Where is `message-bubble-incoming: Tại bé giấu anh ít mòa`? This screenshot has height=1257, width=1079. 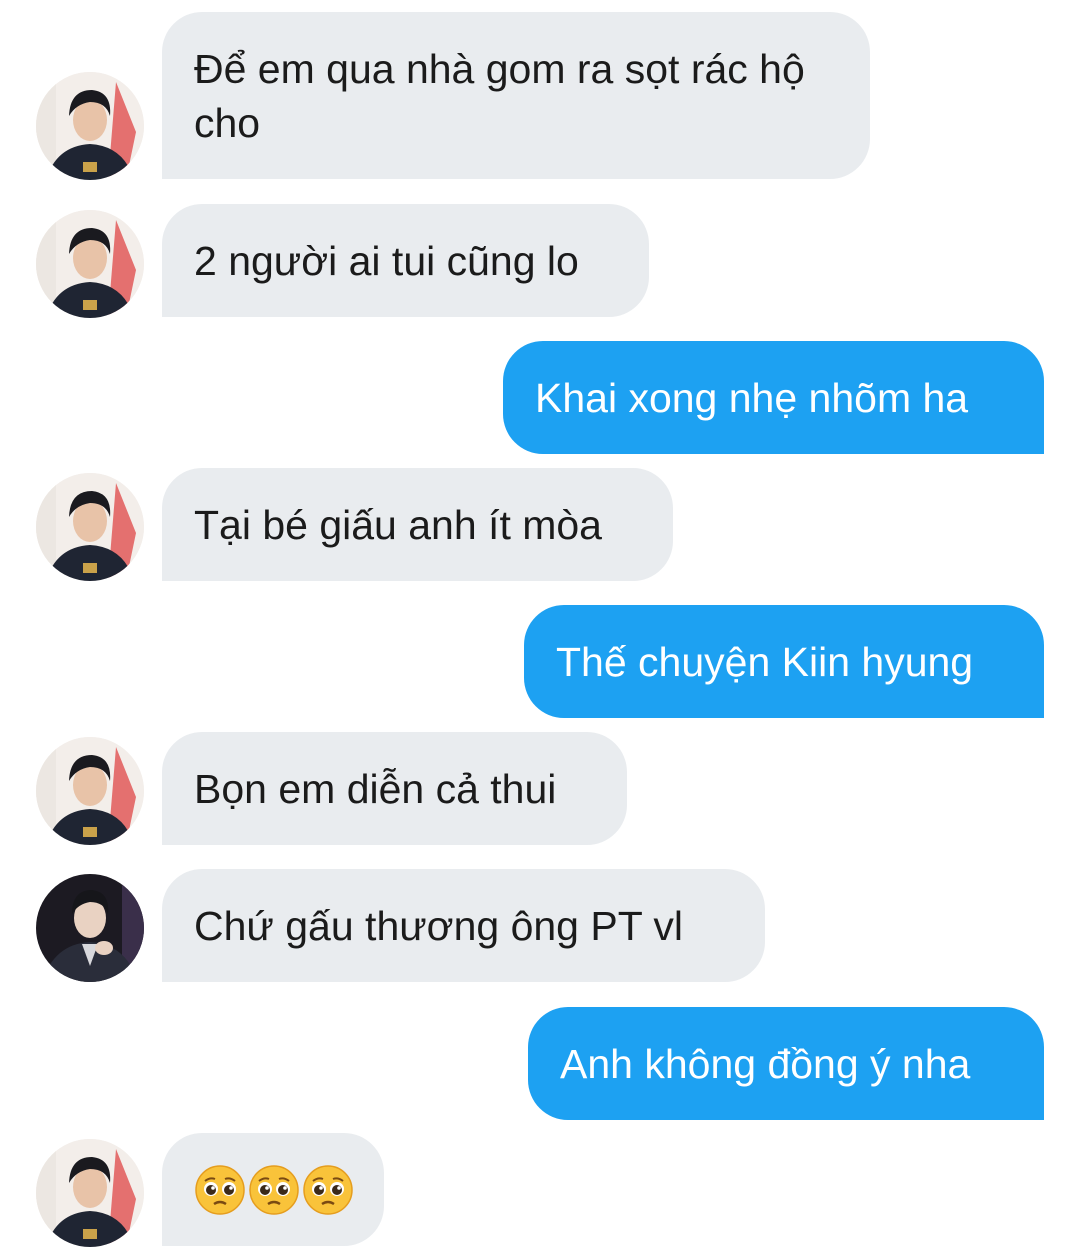
message-bubble-incoming: Tại bé giấu anh ít mòa is located at coordinates (417, 524).